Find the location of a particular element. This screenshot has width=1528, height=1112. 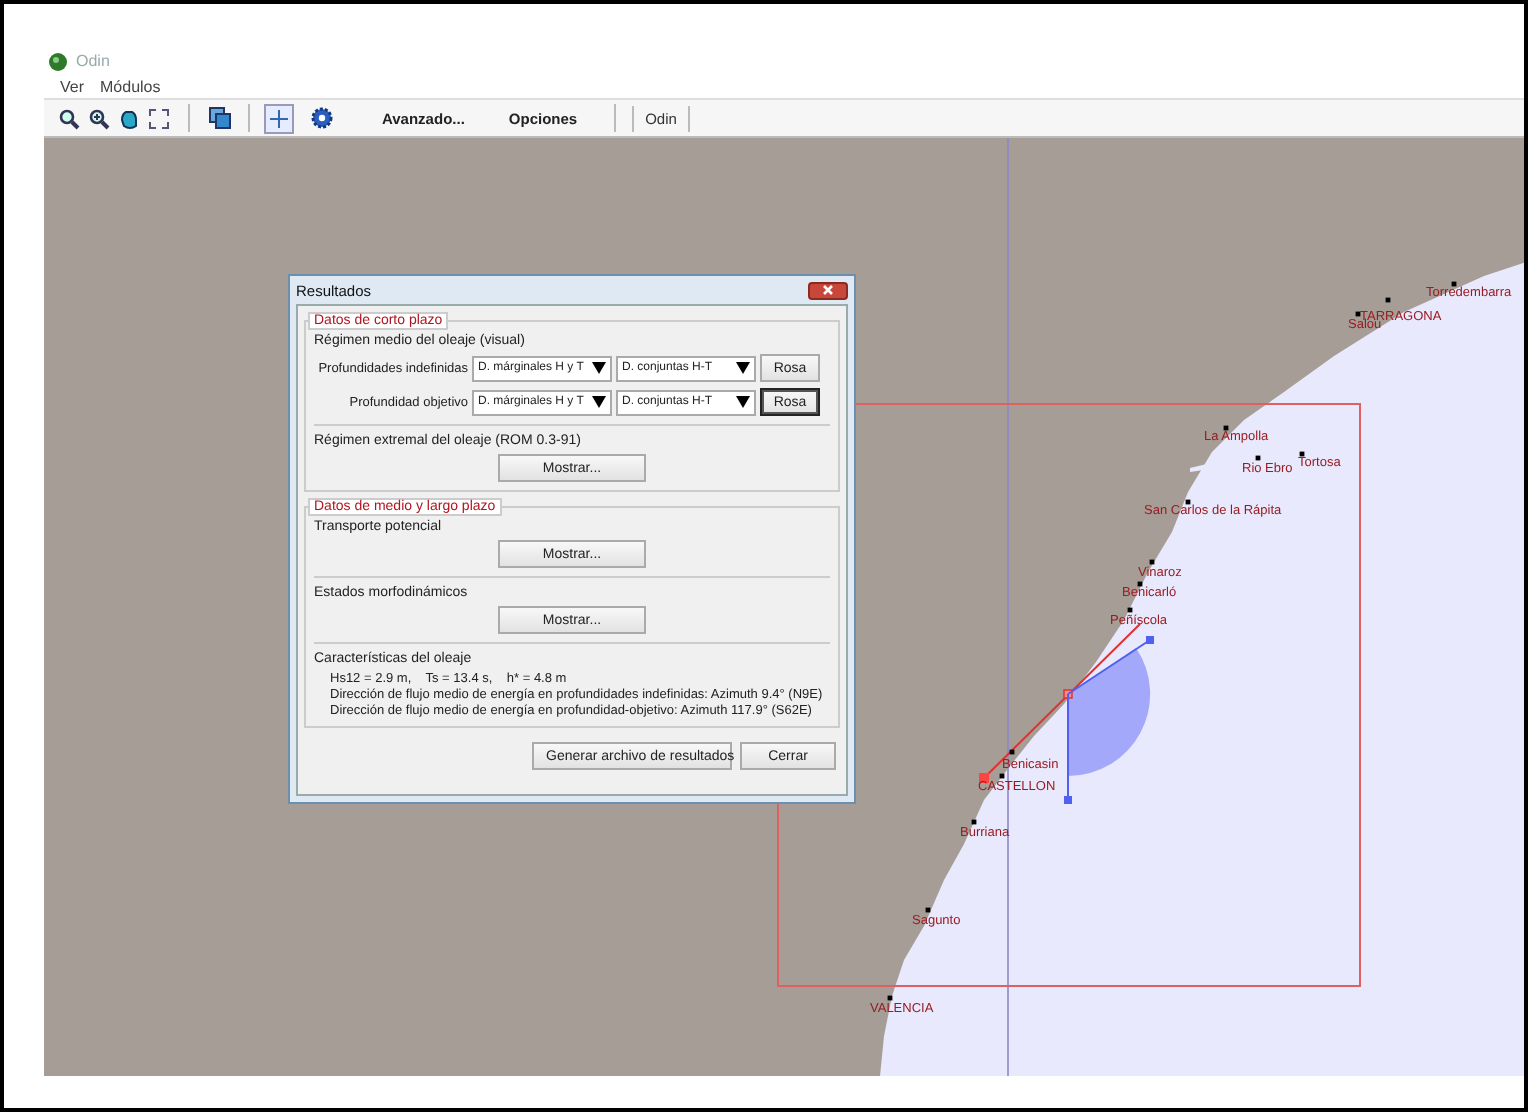

menu-item: Módulos is located at coordinates (130, 86).